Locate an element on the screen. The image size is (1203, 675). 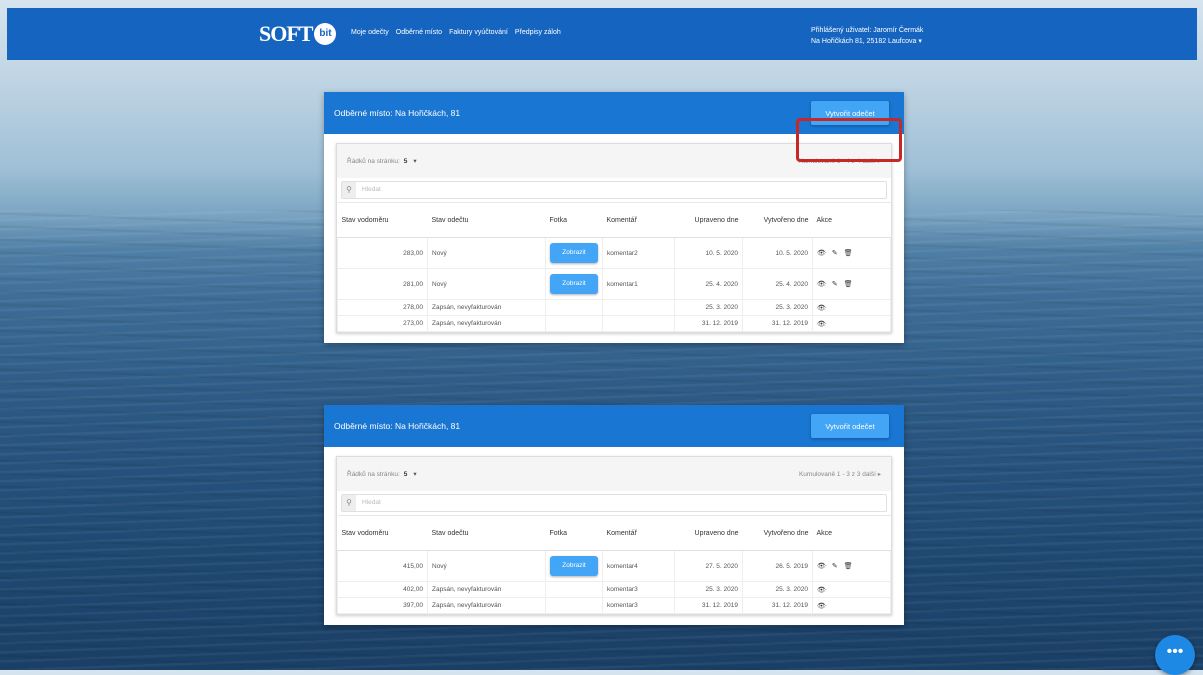
logo-bit-icon: bit is located at coordinates (325, 34).